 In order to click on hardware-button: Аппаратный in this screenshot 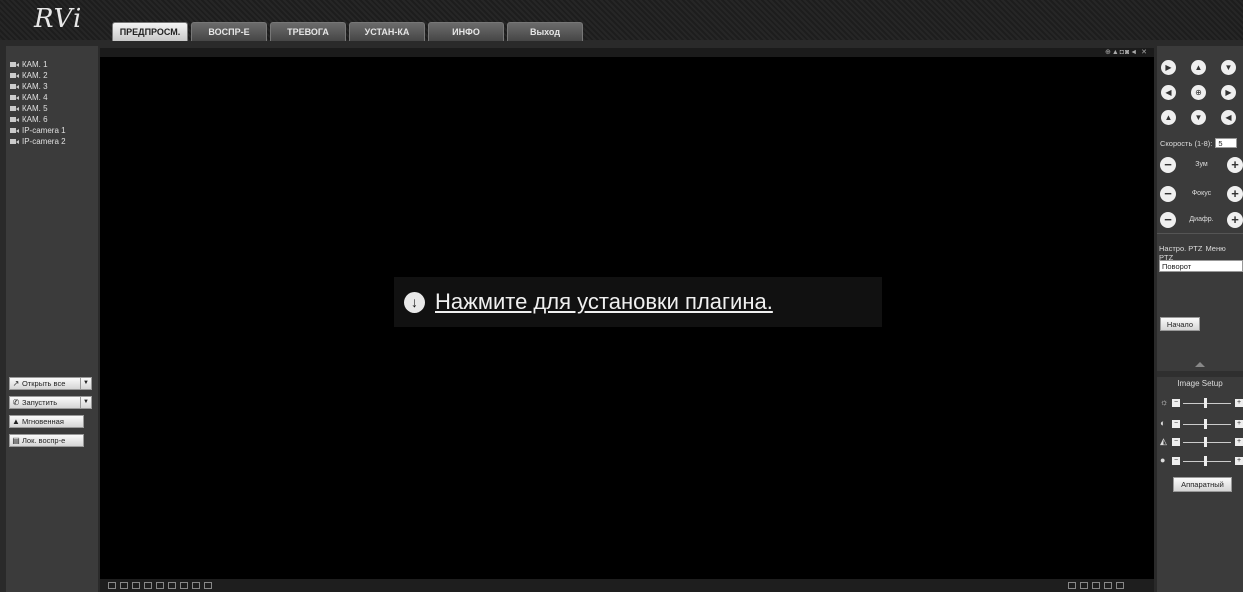, I will do `click(1202, 484)`.